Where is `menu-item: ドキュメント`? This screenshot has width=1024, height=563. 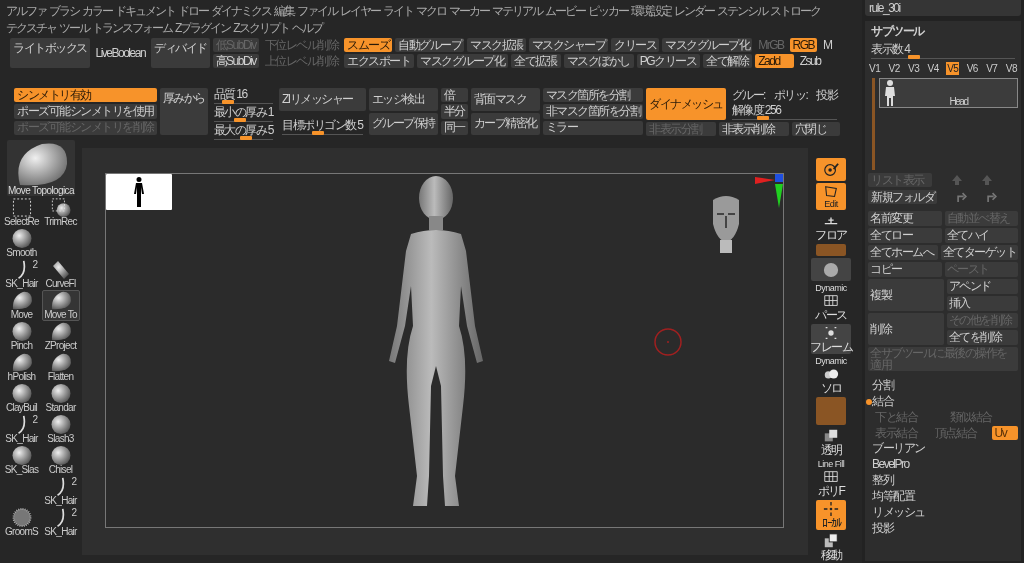 menu-item: ドキュメント is located at coordinates (145, 11).